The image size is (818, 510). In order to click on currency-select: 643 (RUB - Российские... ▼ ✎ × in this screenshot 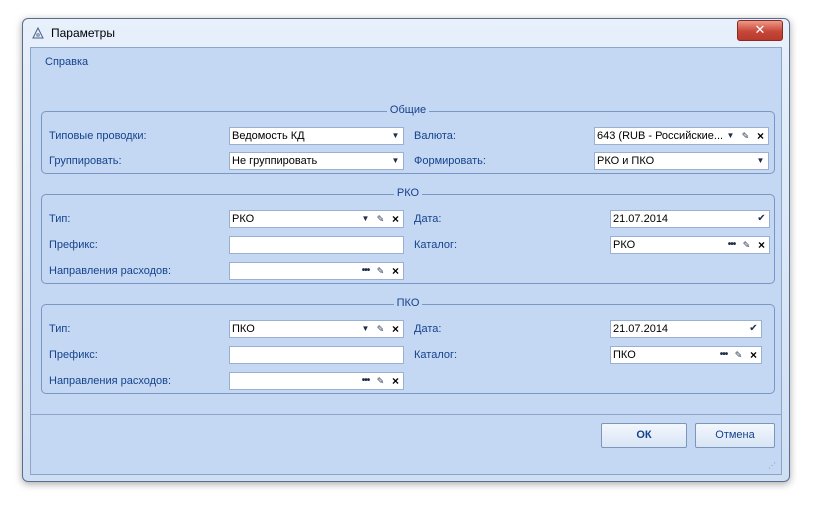, I will do `click(681, 136)`.